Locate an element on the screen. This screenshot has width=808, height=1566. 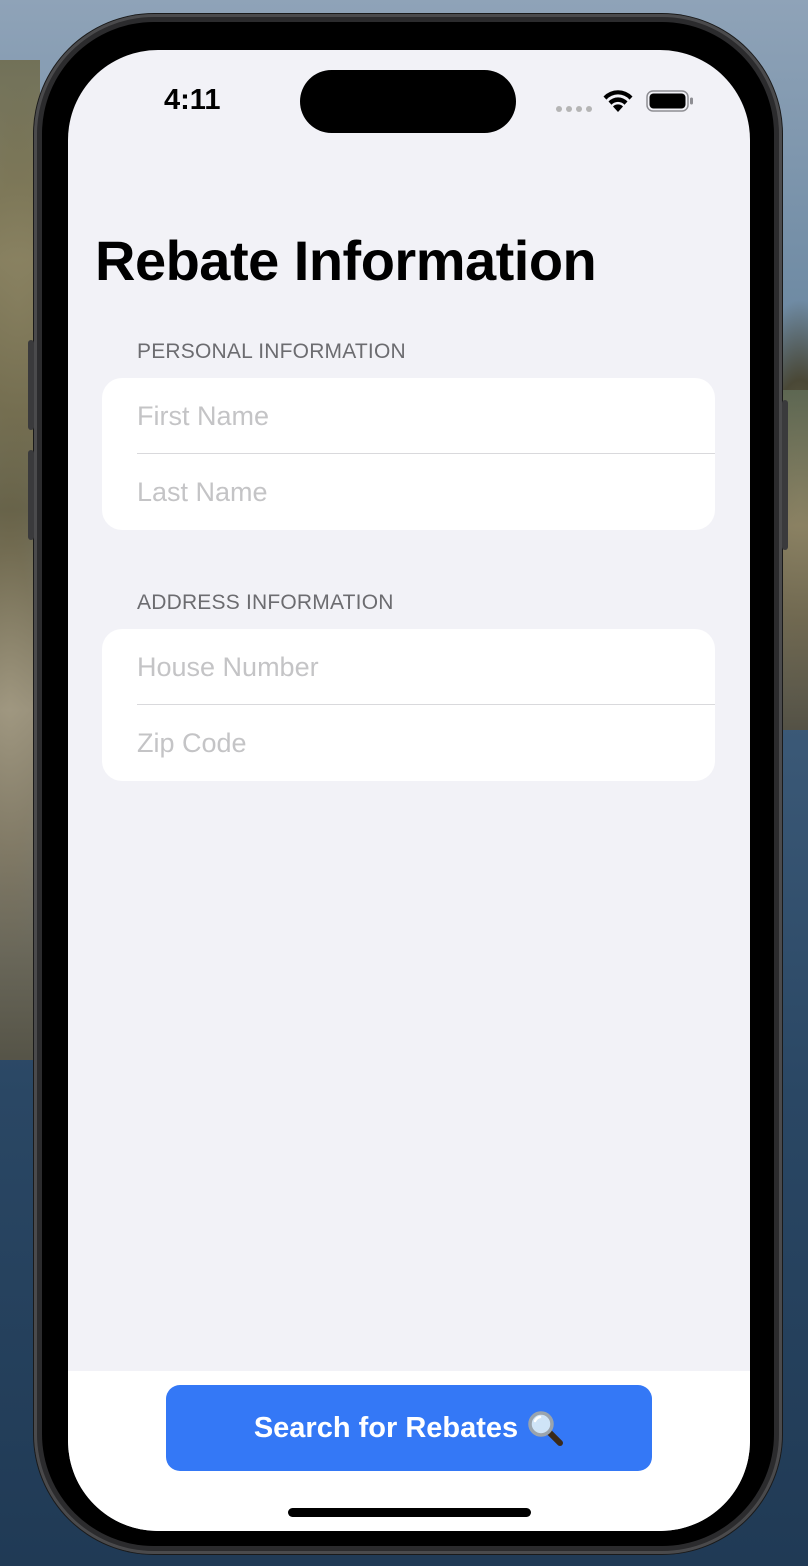
cellular-signal-icon is located at coordinates (574, 109).